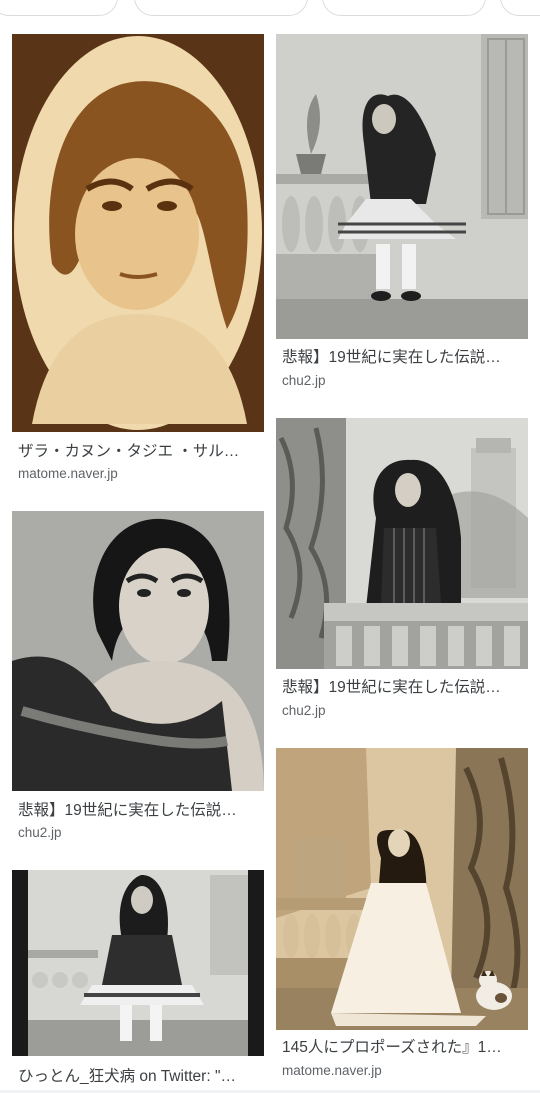  I want to click on filter-chip-row, so click(270, 12).